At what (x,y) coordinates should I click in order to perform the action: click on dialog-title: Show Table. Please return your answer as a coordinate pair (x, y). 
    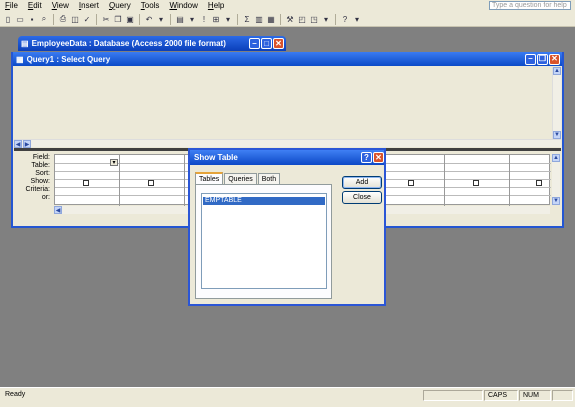
    Looking at the image, I should click on (216, 157).